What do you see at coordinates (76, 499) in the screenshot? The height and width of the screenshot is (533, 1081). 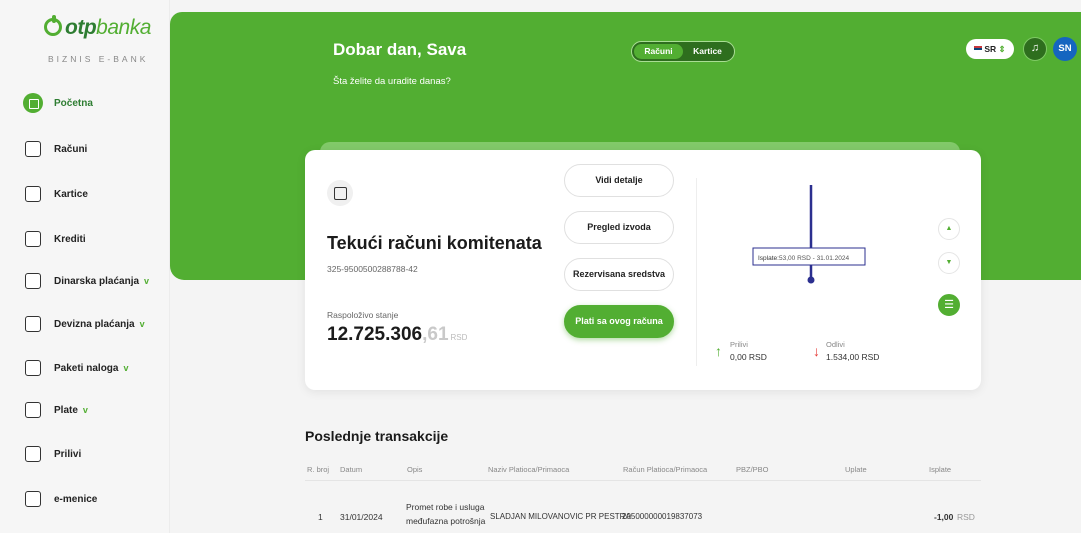 I see `sidebar-item-label: e-menice` at bounding box center [76, 499].